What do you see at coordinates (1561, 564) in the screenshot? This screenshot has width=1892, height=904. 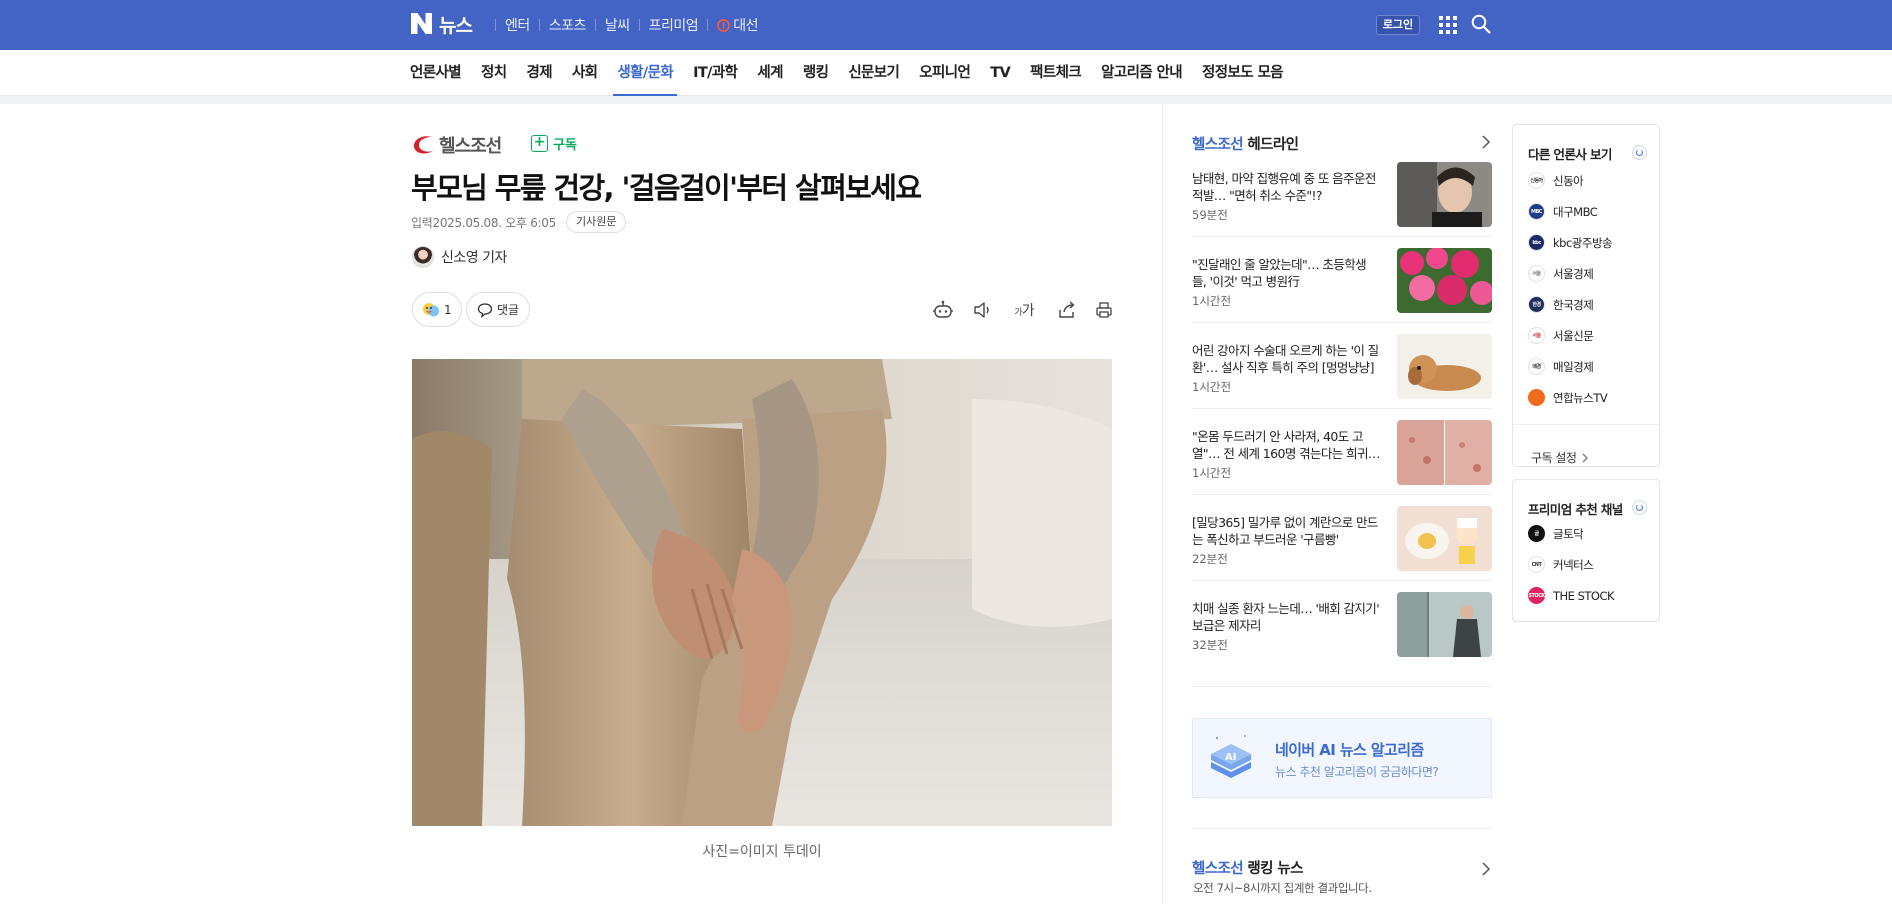 I see `premium-item: CNT 커넥터스` at bounding box center [1561, 564].